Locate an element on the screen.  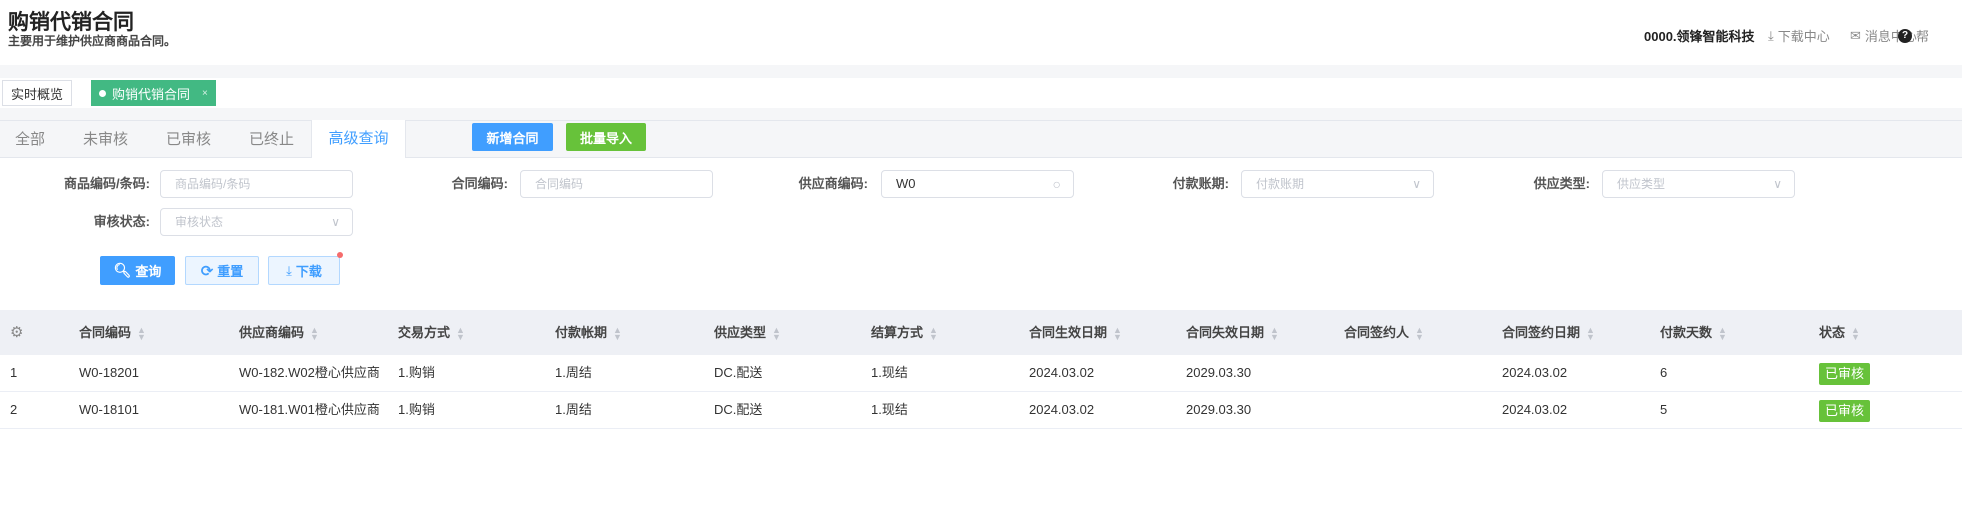
column-header: 供应类型 ▲ ▼ is located at coordinates (747, 332).